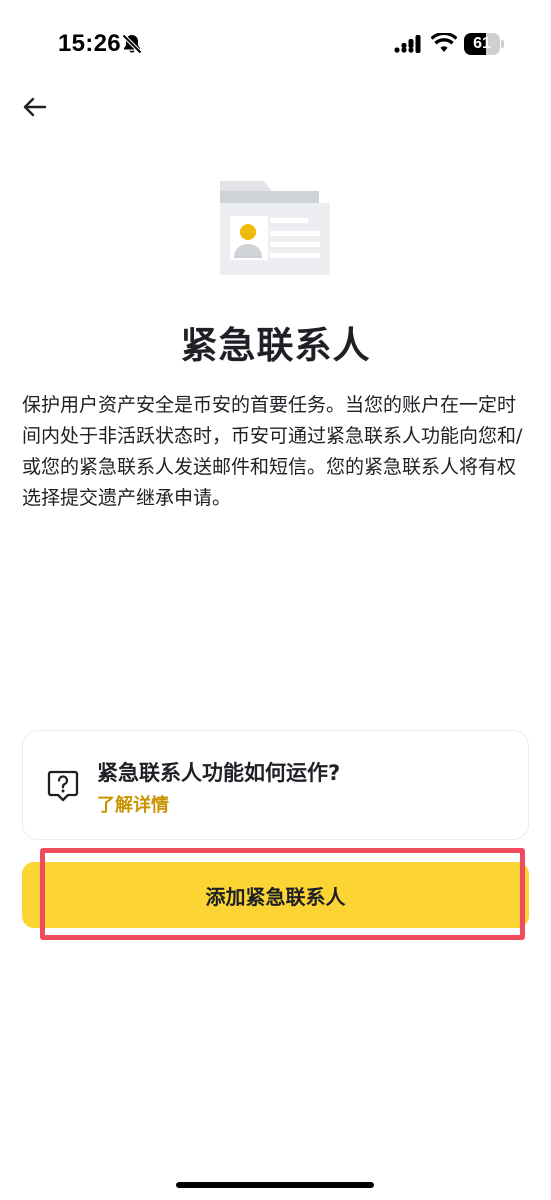  Describe the element at coordinates (219, 773) in the screenshot. I see `card-title: 紧急联系人功能如何运作?` at that location.